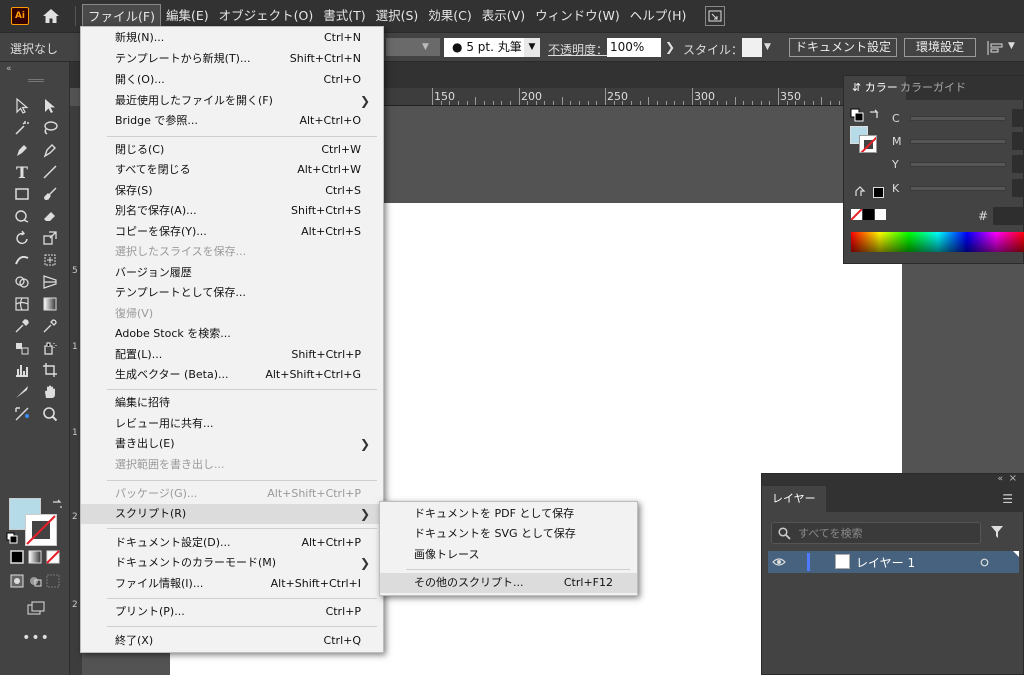 This screenshot has width=1024, height=675. Describe the element at coordinates (232, 444) in the screenshot. I see `menu-export: 書き出し(E) ❯` at that location.